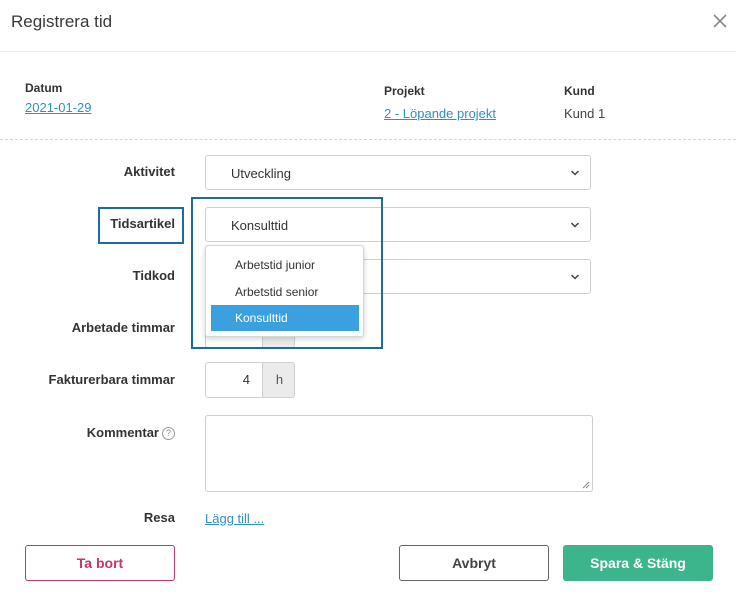  Describe the element at coordinates (111, 379) in the screenshot. I see `fakturerbara-timmar-label: Fakturerbara timmar` at that location.